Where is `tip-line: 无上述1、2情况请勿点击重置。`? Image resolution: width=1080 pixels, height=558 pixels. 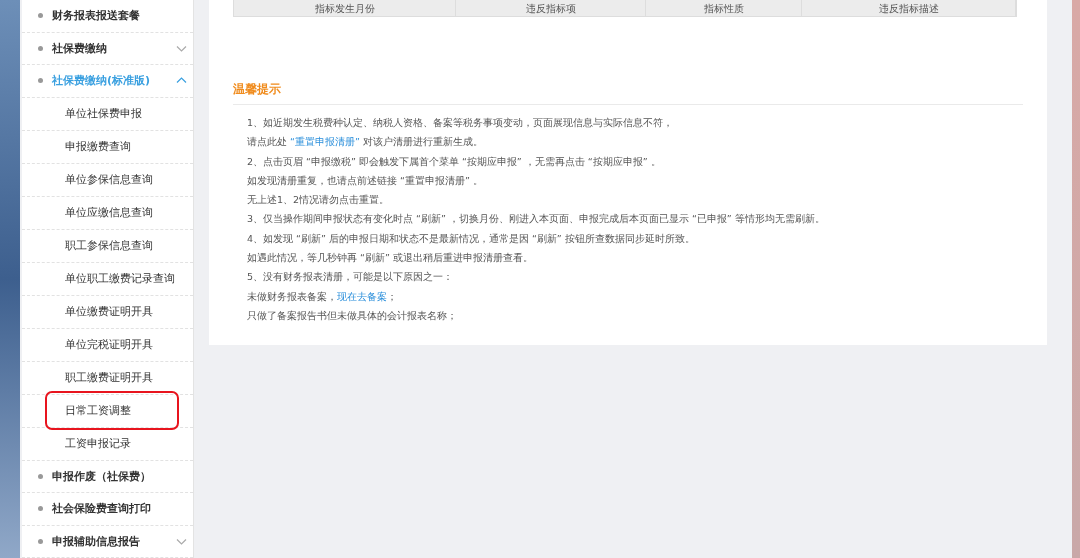
tip-line: 无上述1、2情况请勿点击重置。 is located at coordinates (318, 200).